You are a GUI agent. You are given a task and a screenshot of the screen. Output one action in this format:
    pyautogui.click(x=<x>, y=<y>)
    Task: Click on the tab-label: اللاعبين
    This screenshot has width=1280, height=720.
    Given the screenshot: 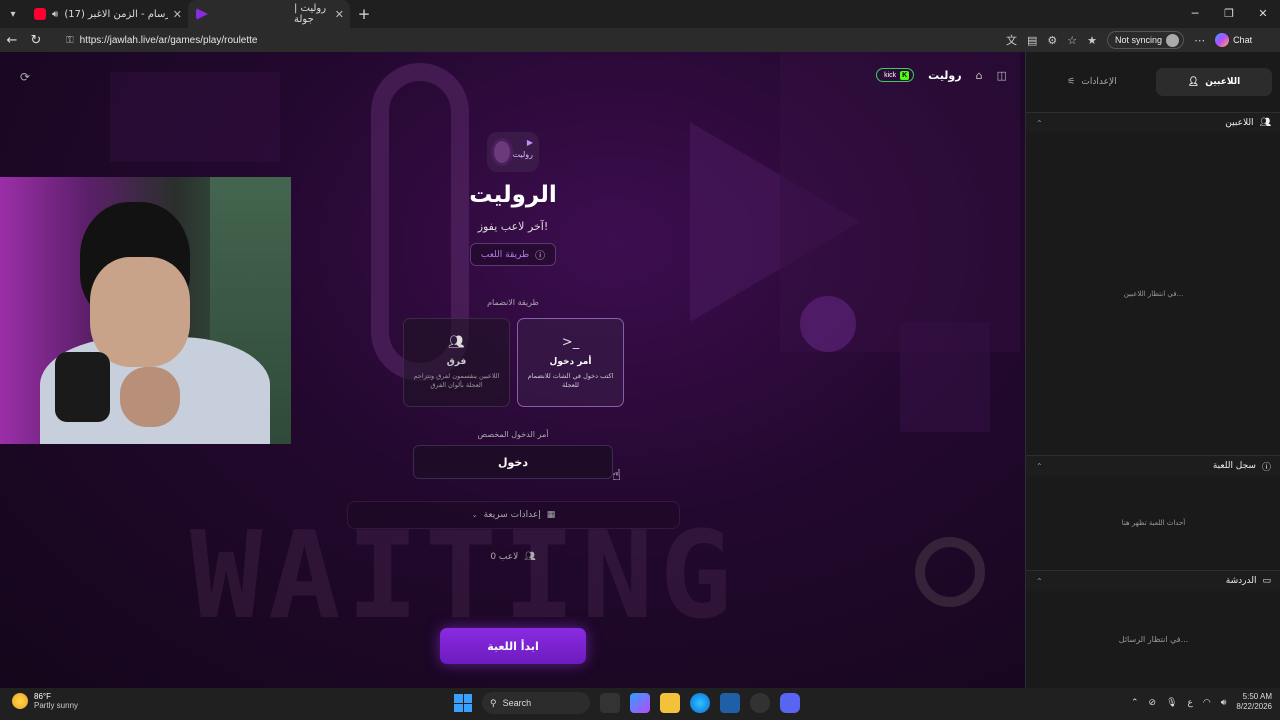 What is the action you would take?
    pyautogui.click(x=1223, y=82)
    